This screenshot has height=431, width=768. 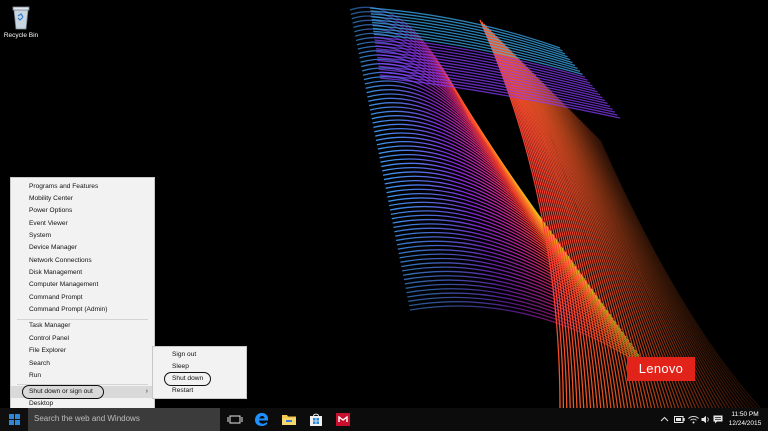 I want to click on submenu-item-restart: Restart, so click(x=199, y=391).